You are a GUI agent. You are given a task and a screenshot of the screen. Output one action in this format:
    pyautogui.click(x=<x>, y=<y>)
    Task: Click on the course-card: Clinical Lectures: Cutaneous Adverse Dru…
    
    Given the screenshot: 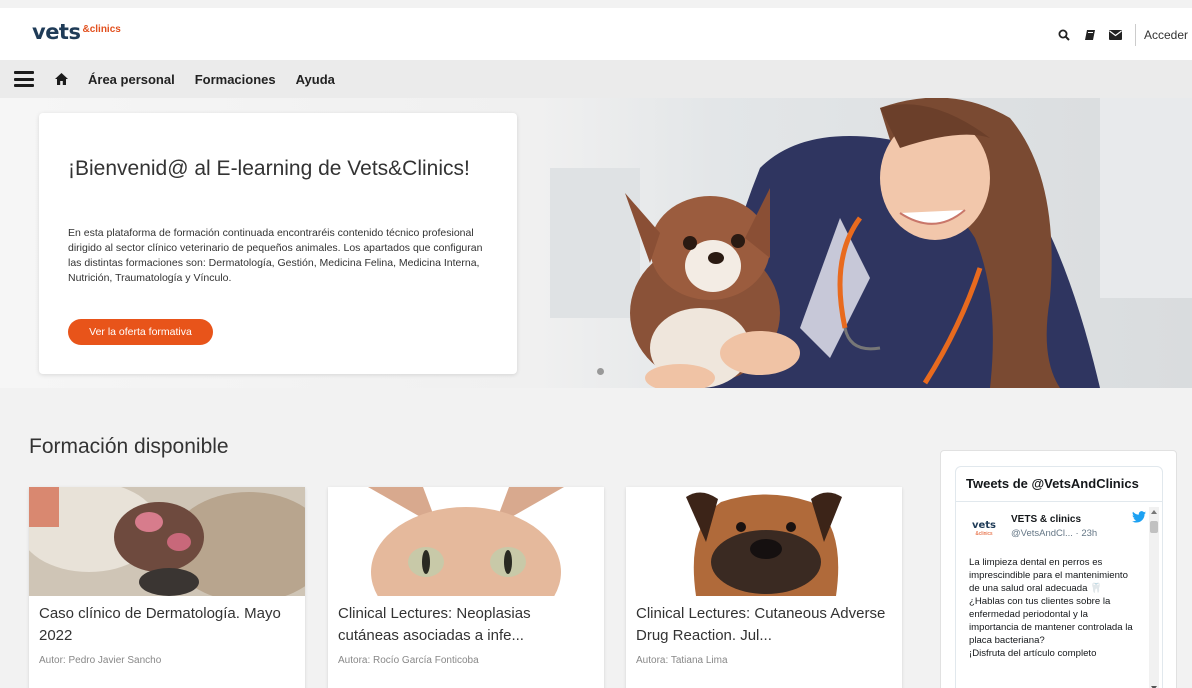 What is the action you would take?
    pyautogui.click(x=764, y=587)
    